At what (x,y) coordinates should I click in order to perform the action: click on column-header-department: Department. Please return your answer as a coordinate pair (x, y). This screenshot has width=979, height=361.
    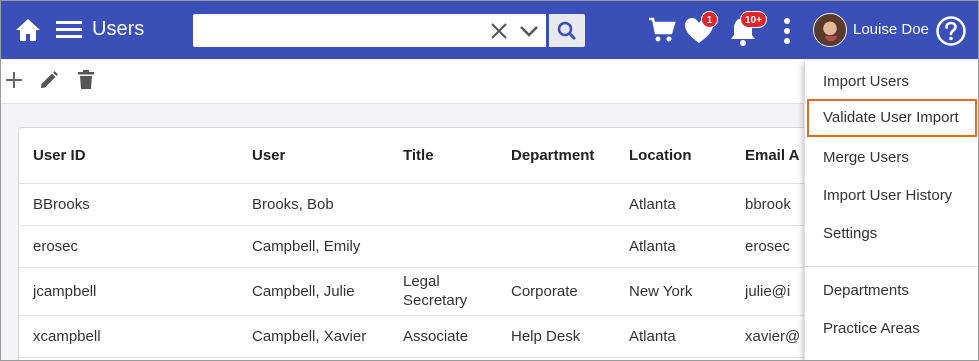
    Looking at the image, I should click on (570, 156).